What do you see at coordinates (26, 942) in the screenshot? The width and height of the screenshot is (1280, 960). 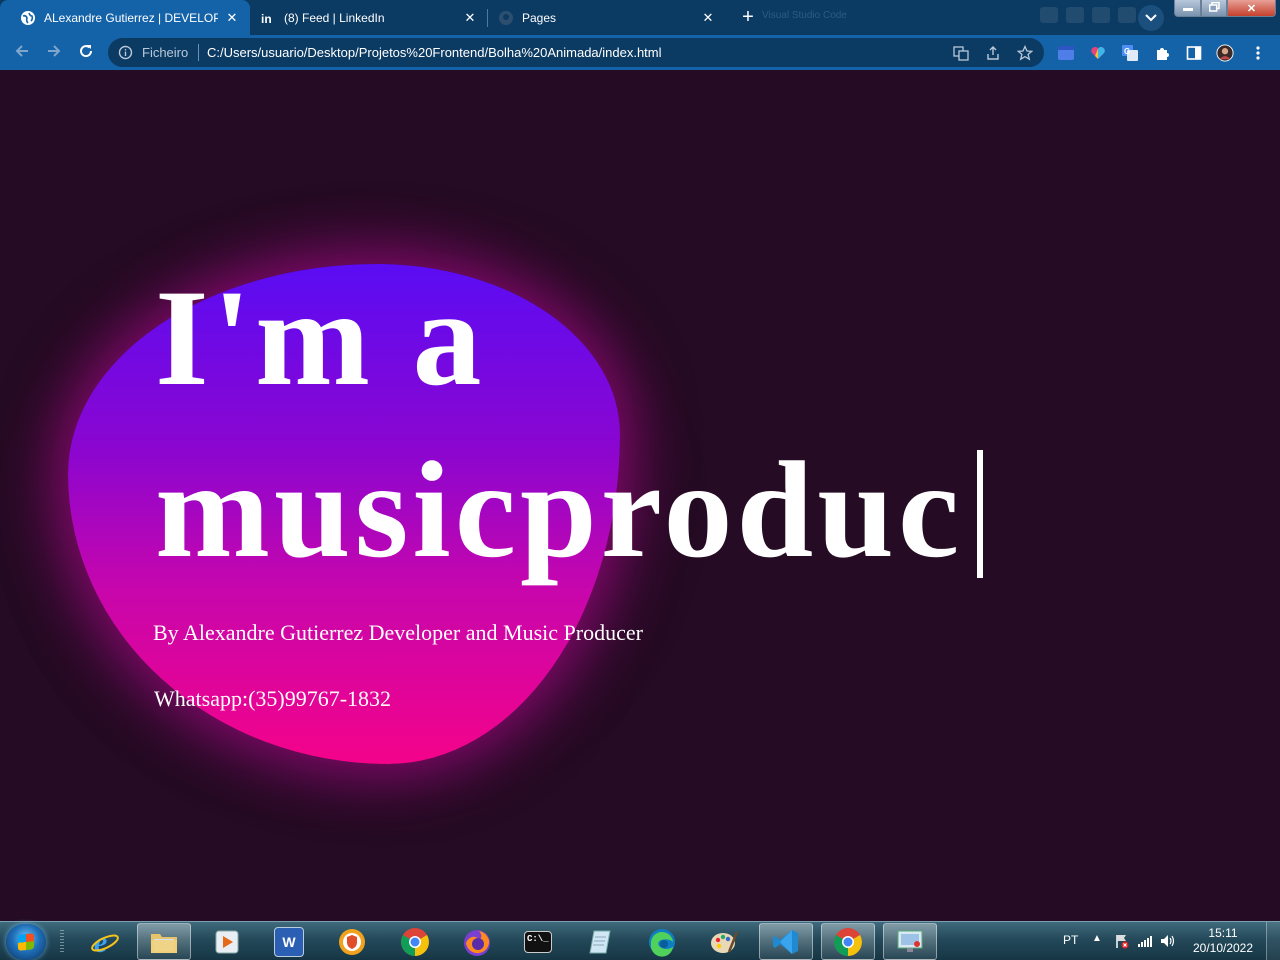 I see `start-button` at bounding box center [26, 942].